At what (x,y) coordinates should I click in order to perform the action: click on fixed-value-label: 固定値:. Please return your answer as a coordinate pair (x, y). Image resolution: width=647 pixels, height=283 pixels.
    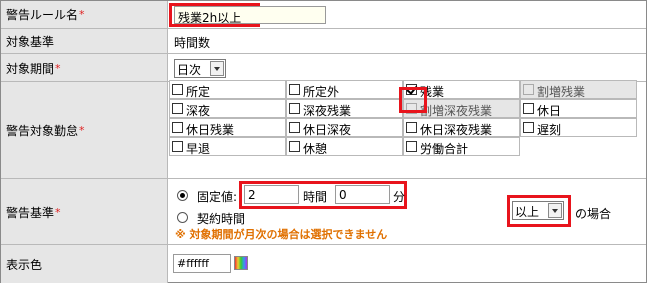
    Looking at the image, I should click on (217, 197).